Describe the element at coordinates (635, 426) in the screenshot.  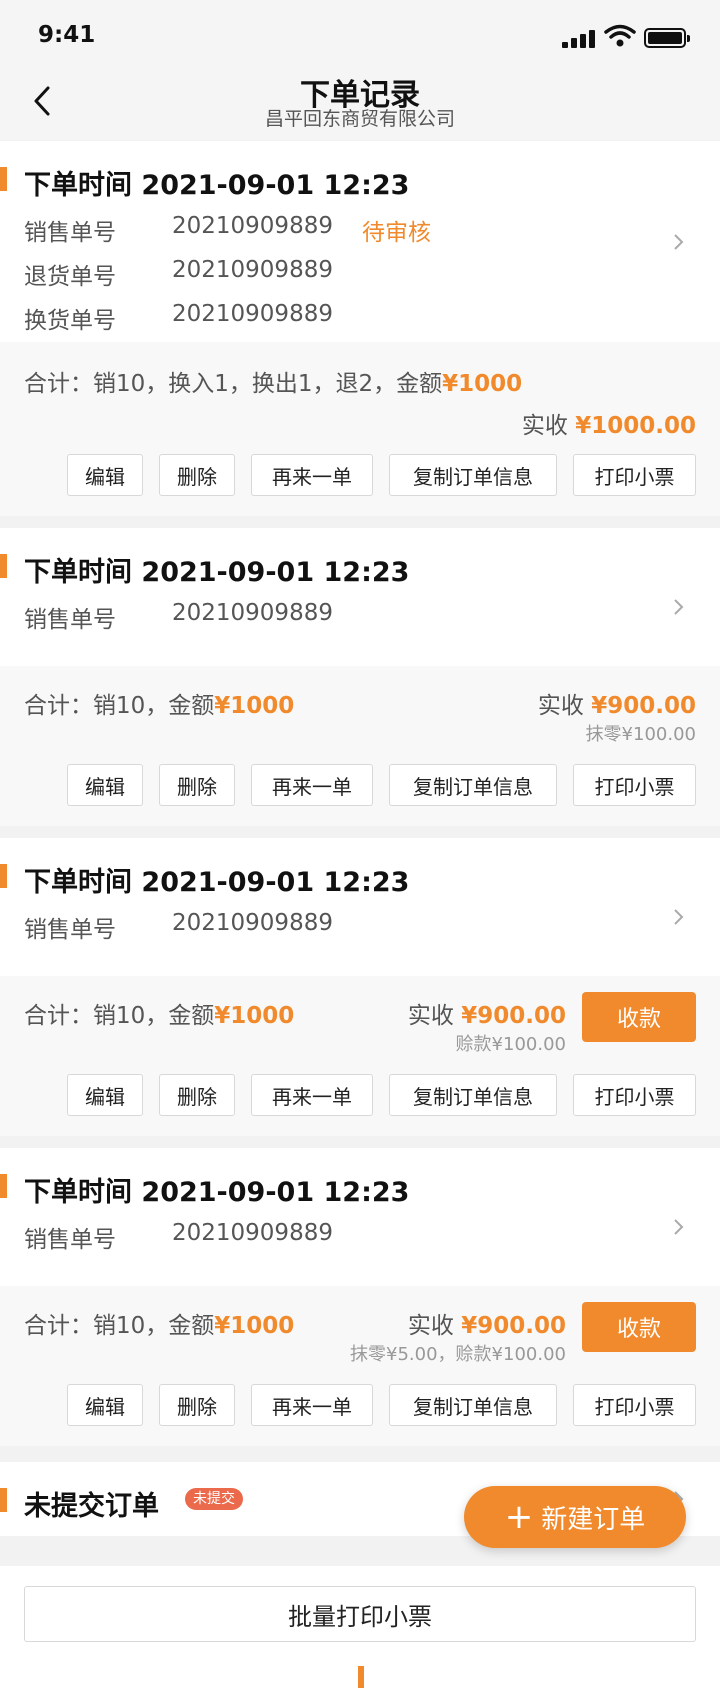
I see `actual-amount: ¥1000.00` at that location.